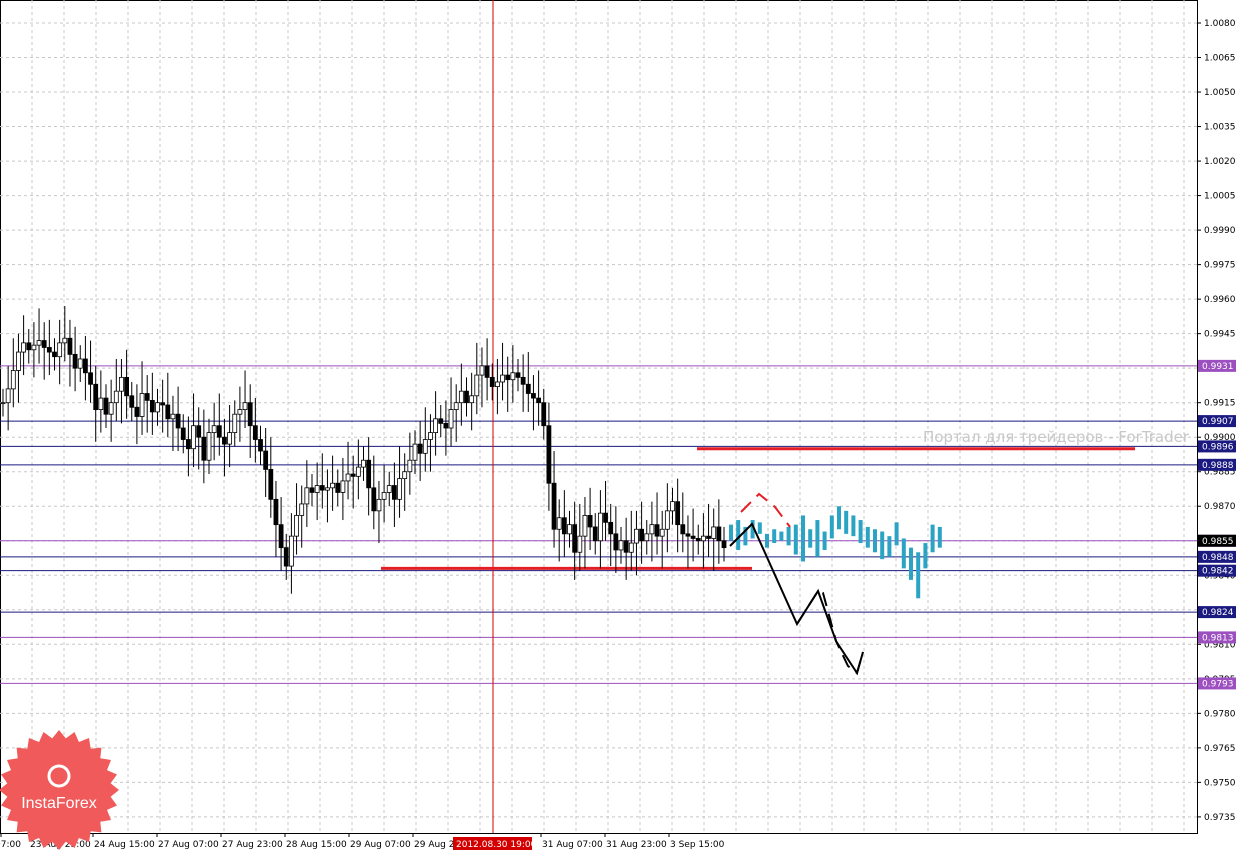 The image size is (1240, 852). What do you see at coordinates (1218, 684) in the screenshot?
I see `level-price-label: 0.9793` at bounding box center [1218, 684].